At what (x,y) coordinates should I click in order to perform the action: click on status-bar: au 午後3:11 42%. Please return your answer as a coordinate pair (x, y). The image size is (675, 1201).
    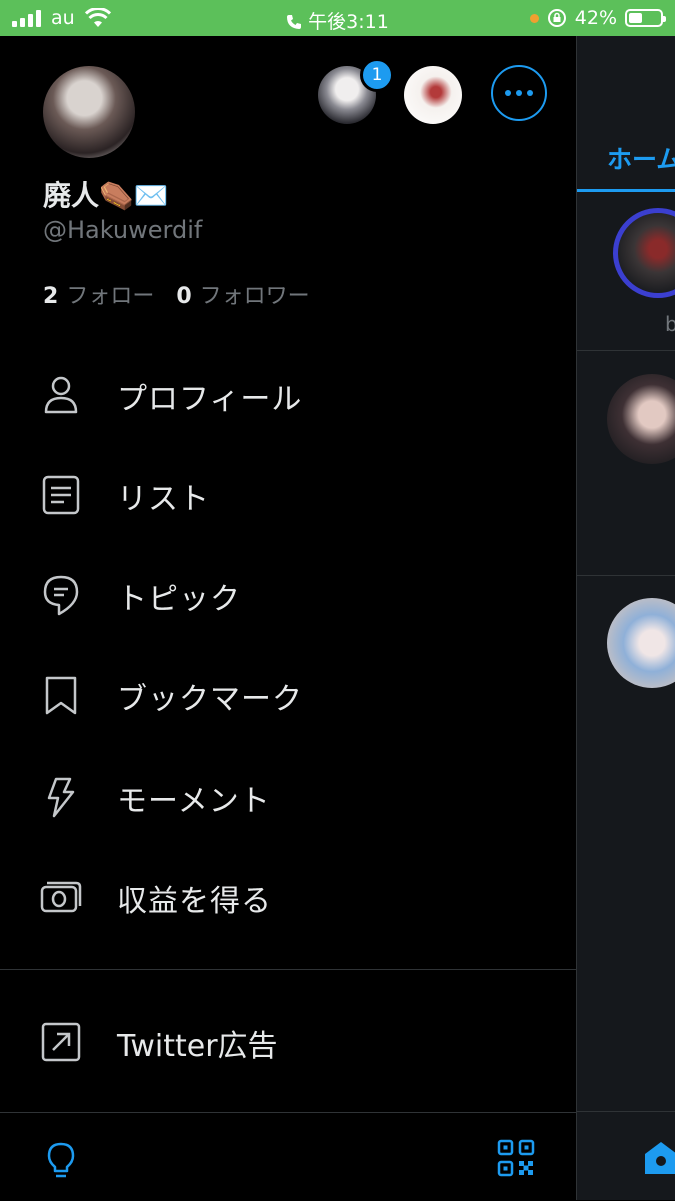
    Looking at the image, I should click on (337, 18).